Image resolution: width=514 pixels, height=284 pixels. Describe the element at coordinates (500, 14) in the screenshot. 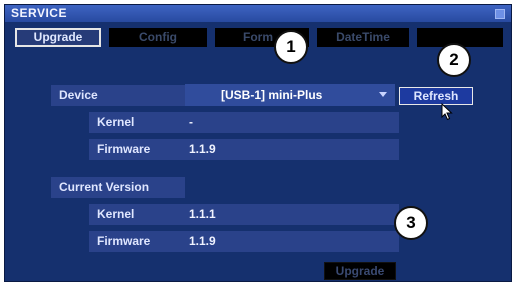

I see `close-icon` at that location.